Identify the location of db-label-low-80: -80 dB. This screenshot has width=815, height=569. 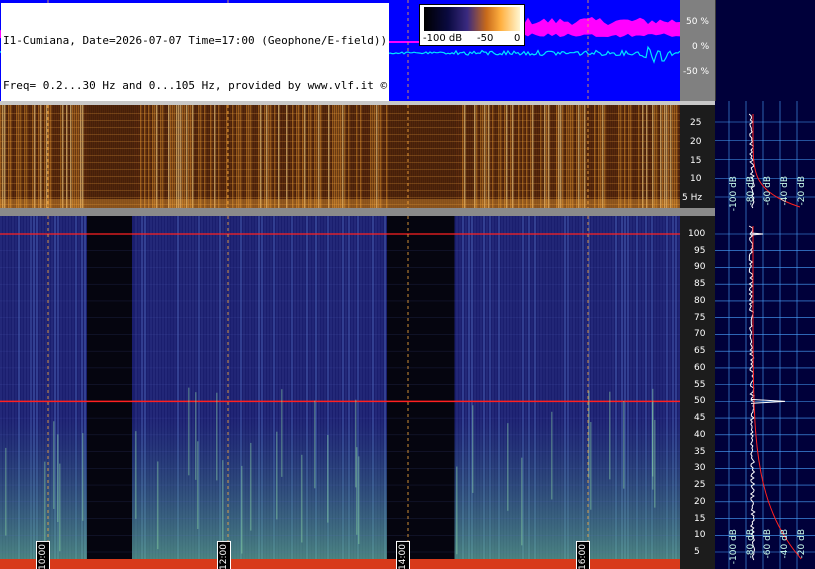
(751, 191).